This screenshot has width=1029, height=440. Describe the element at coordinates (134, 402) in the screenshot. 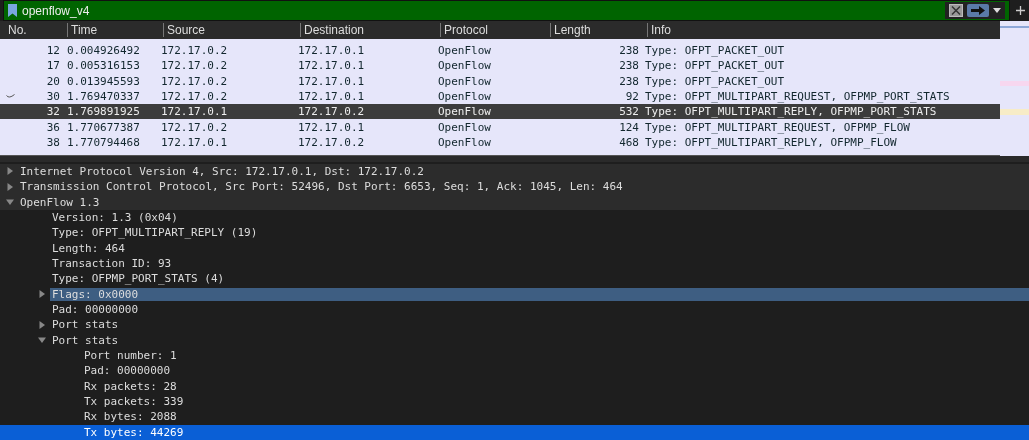

I see `detail-field: Tx packets: 339` at that location.